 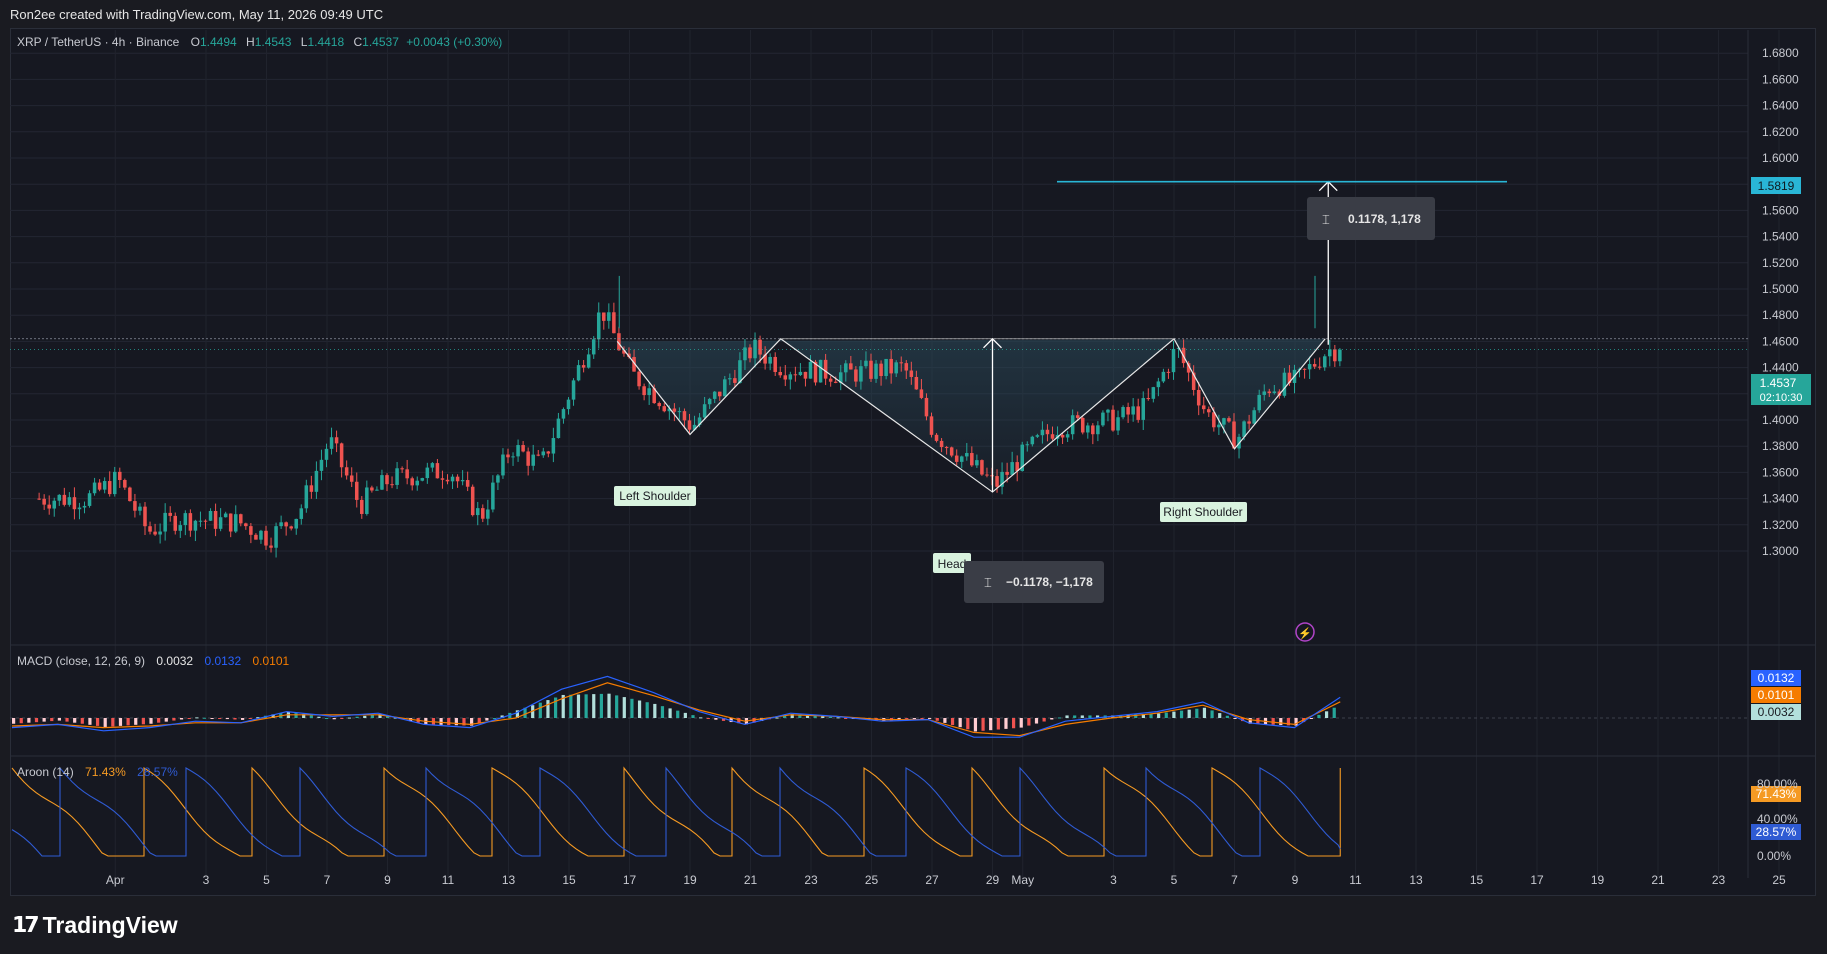 What do you see at coordinates (1780, 158) in the screenshot?
I see `price-tick-label: 1.6000` at bounding box center [1780, 158].